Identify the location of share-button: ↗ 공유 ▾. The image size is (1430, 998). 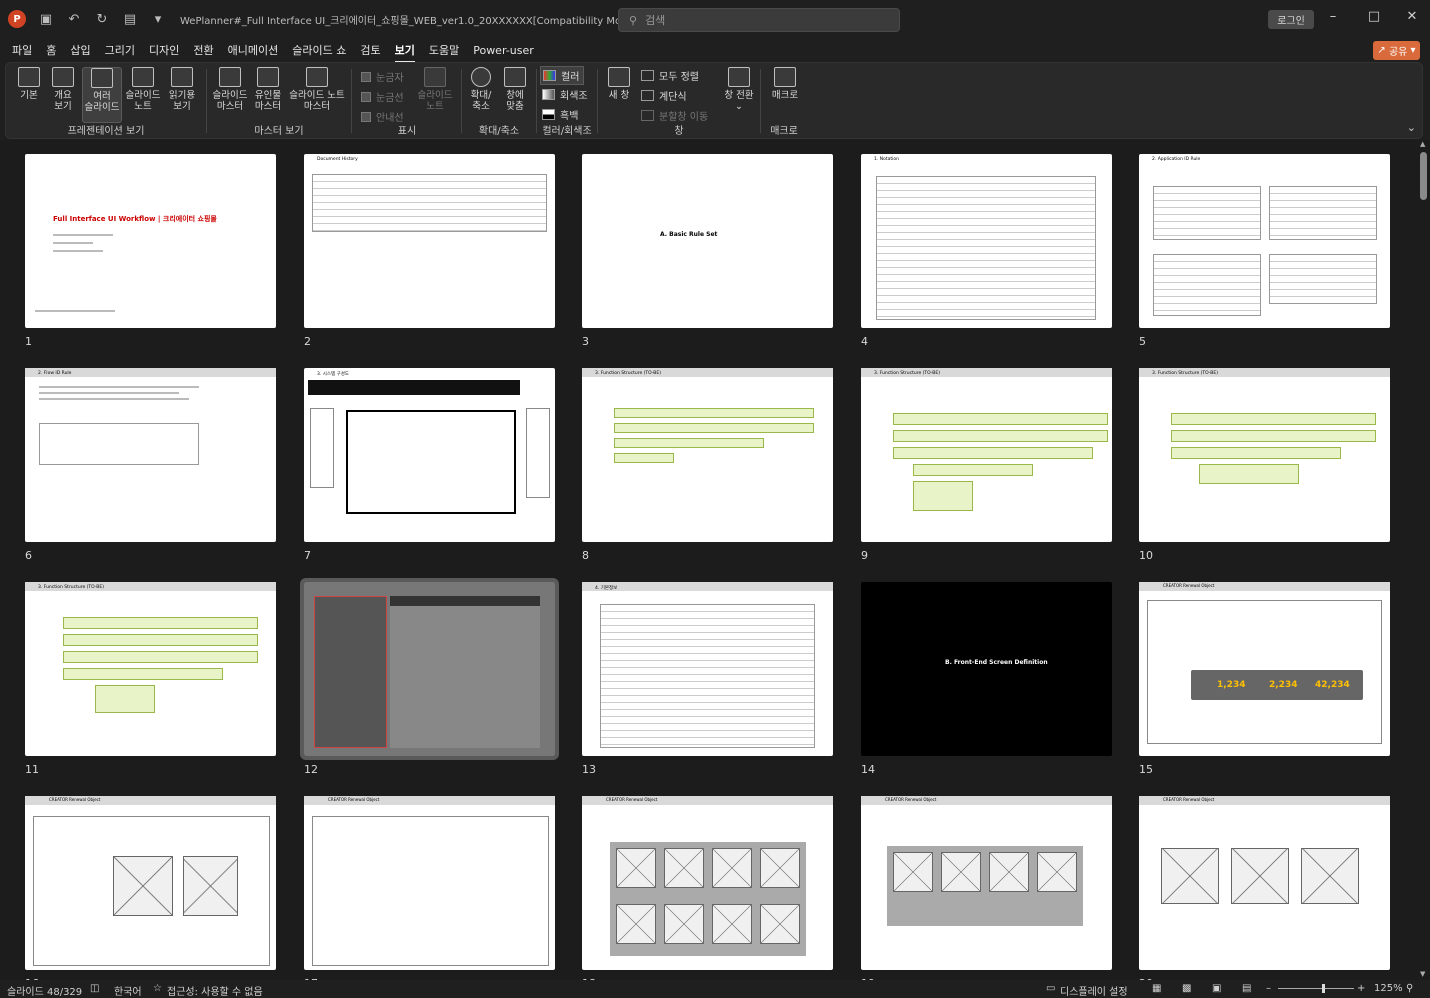
(1396, 50).